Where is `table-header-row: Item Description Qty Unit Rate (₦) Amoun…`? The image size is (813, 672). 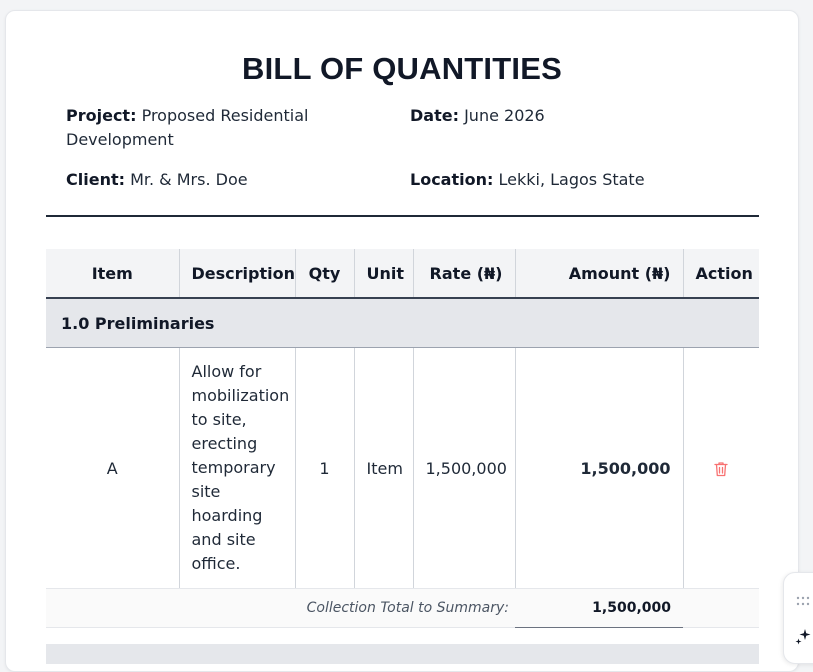 table-header-row: Item Description Qty Unit Rate (₦) Amoun… is located at coordinates (402, 274).